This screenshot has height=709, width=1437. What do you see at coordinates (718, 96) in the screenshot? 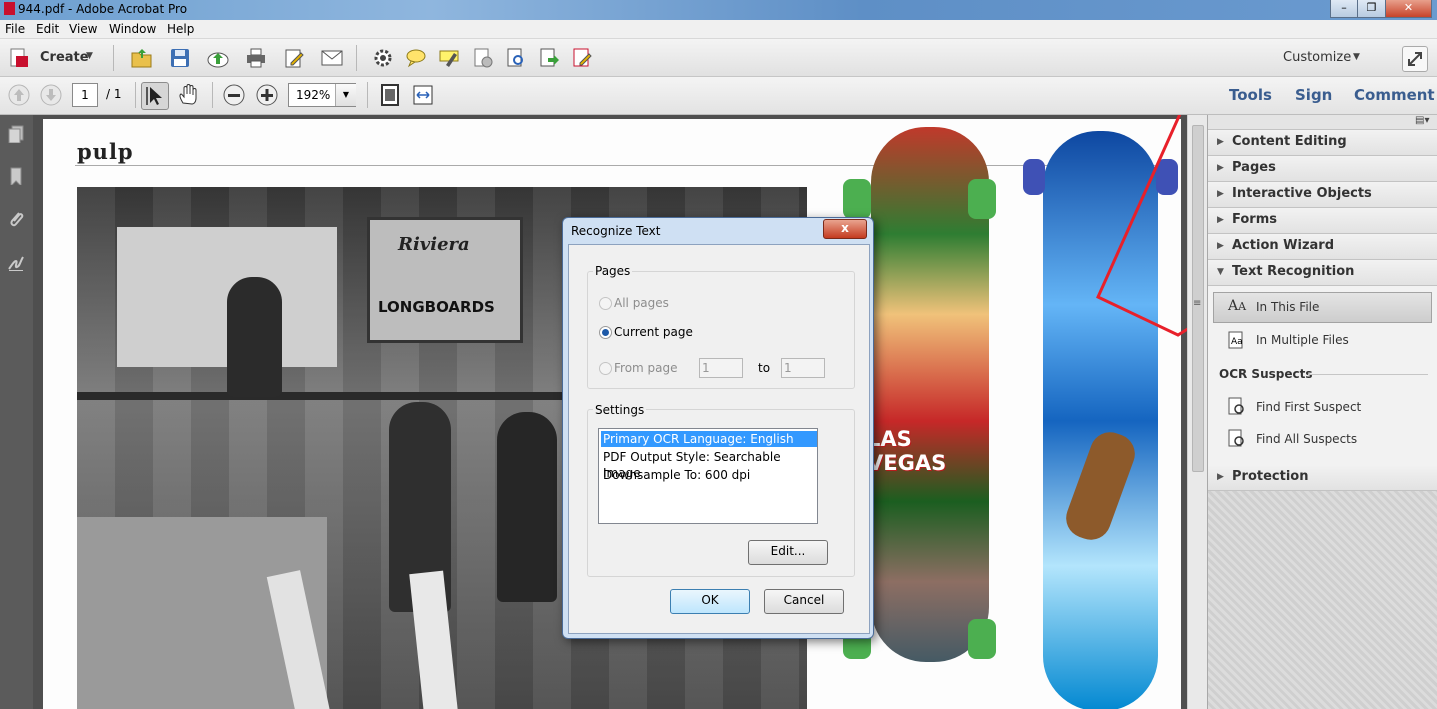
I see `navigation-toolbar: 1 / 1 192% ▼ Tools Sign Comment` at bounding box center [718, 96].